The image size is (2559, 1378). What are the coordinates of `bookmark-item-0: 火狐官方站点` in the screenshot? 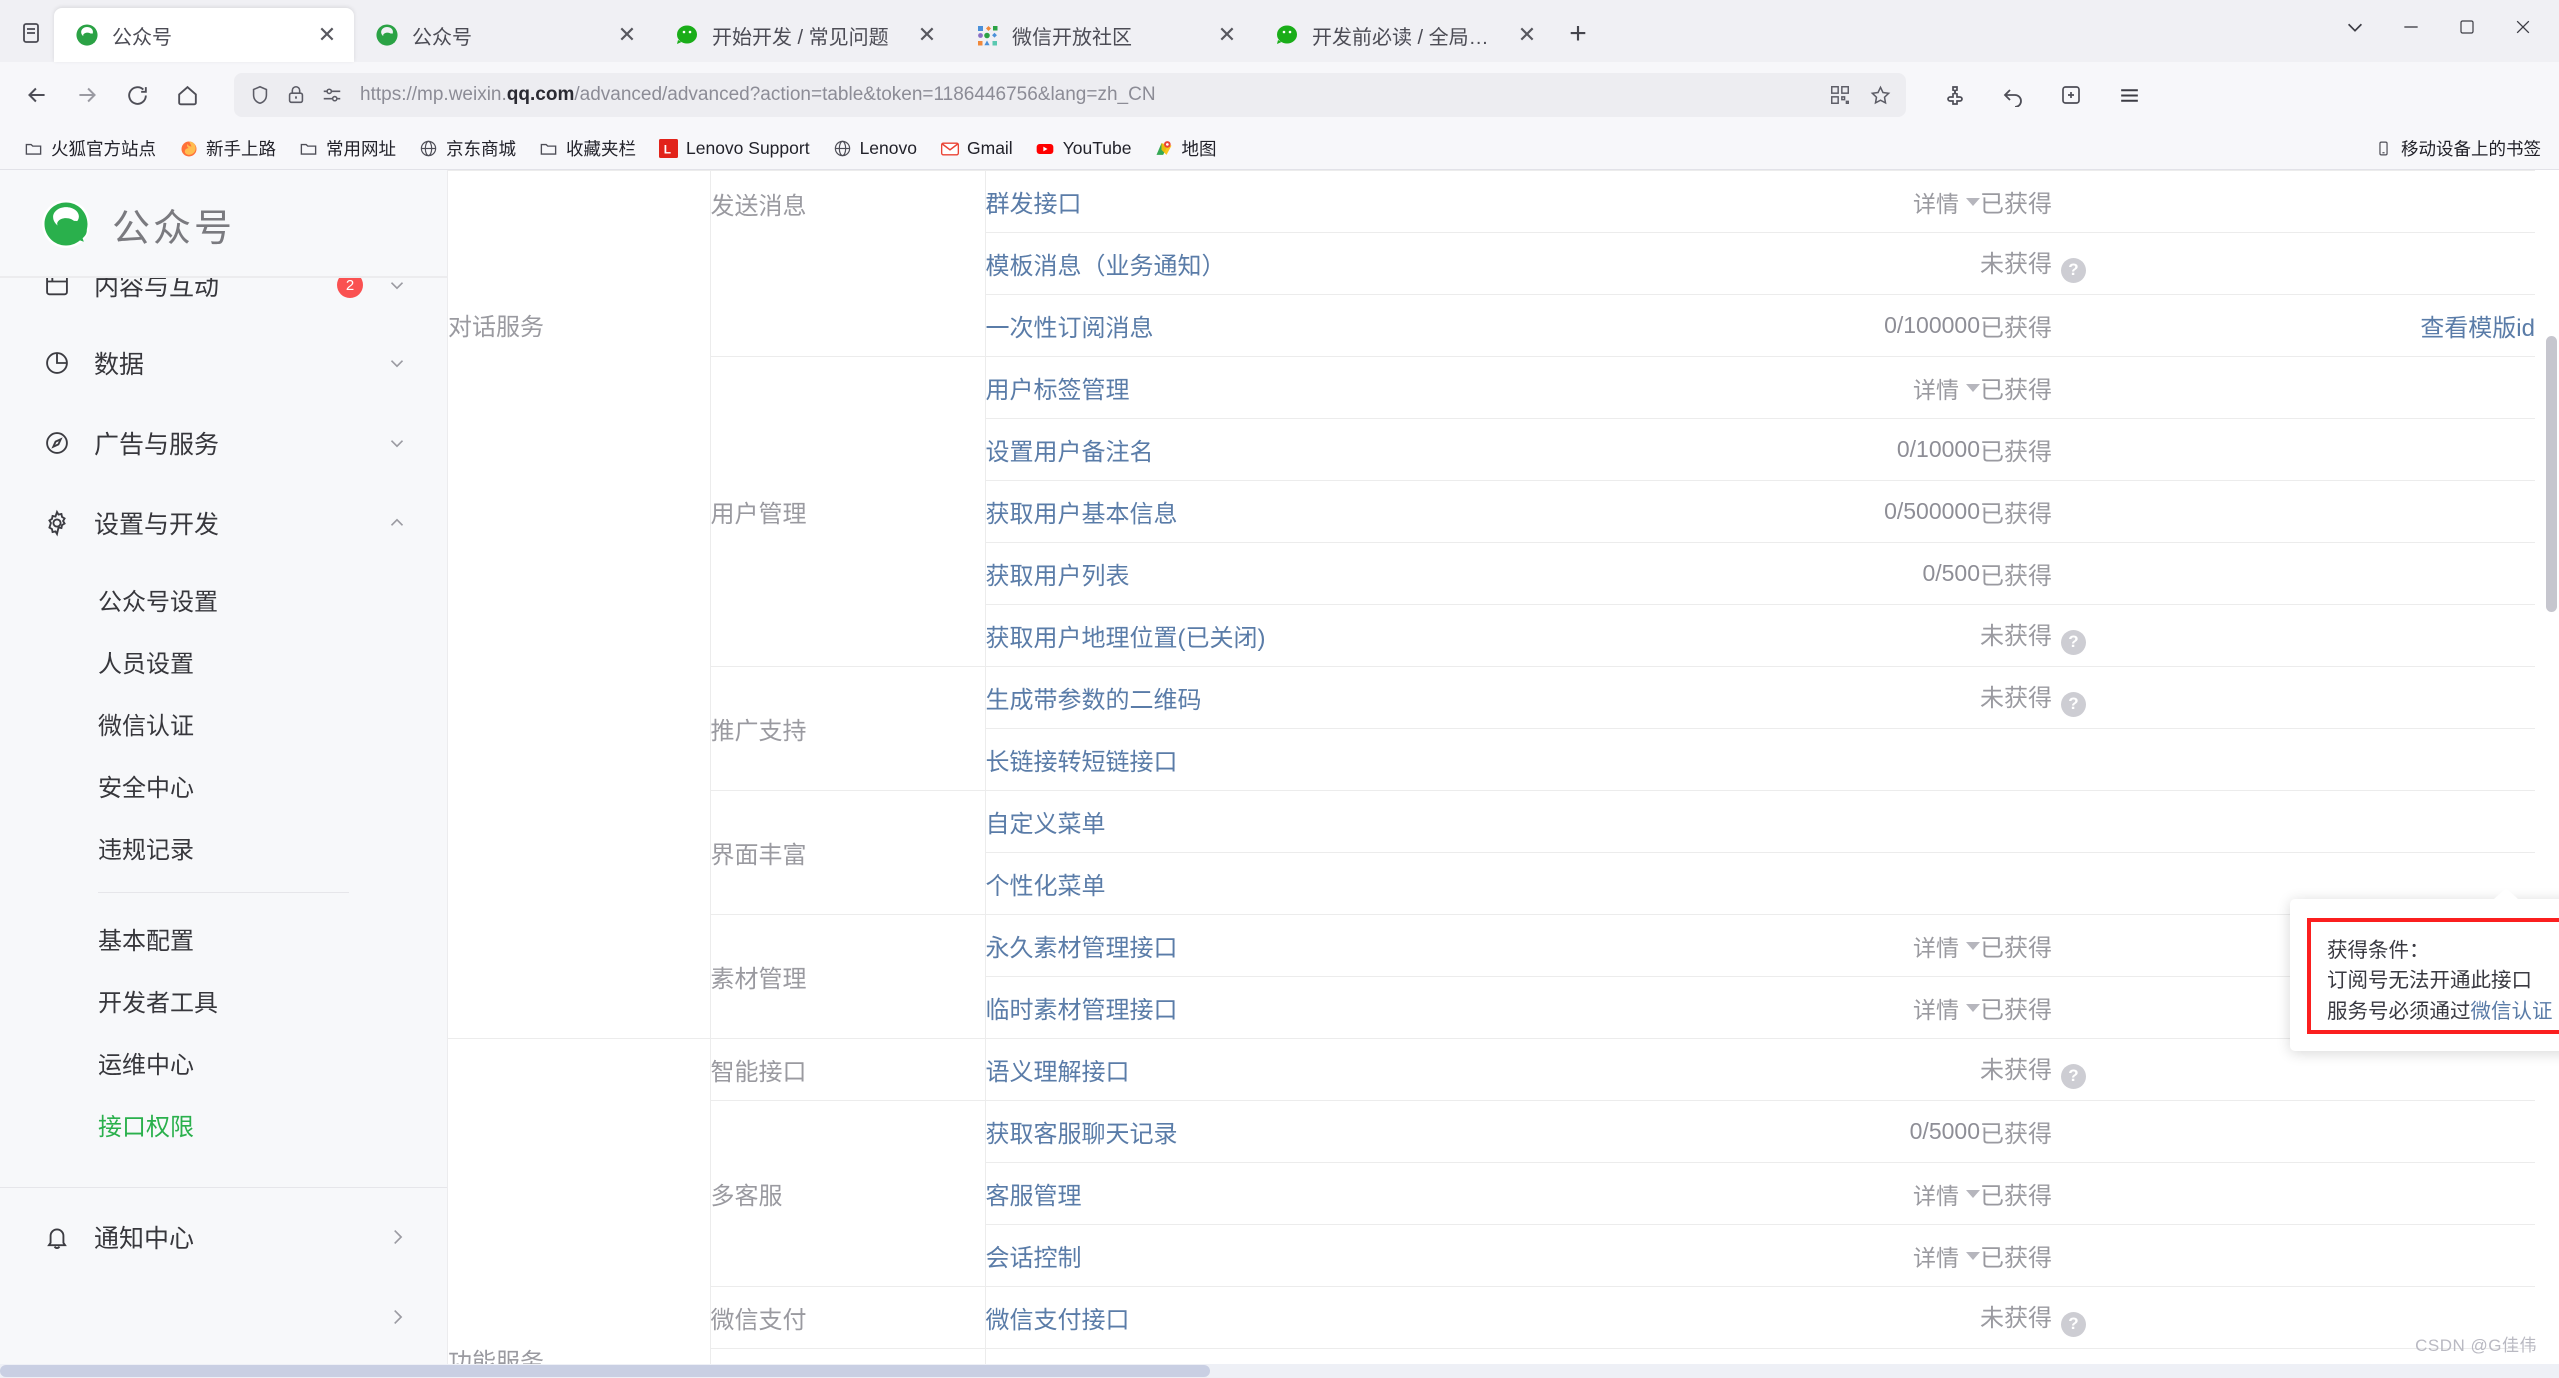 It's located at (89, 148).